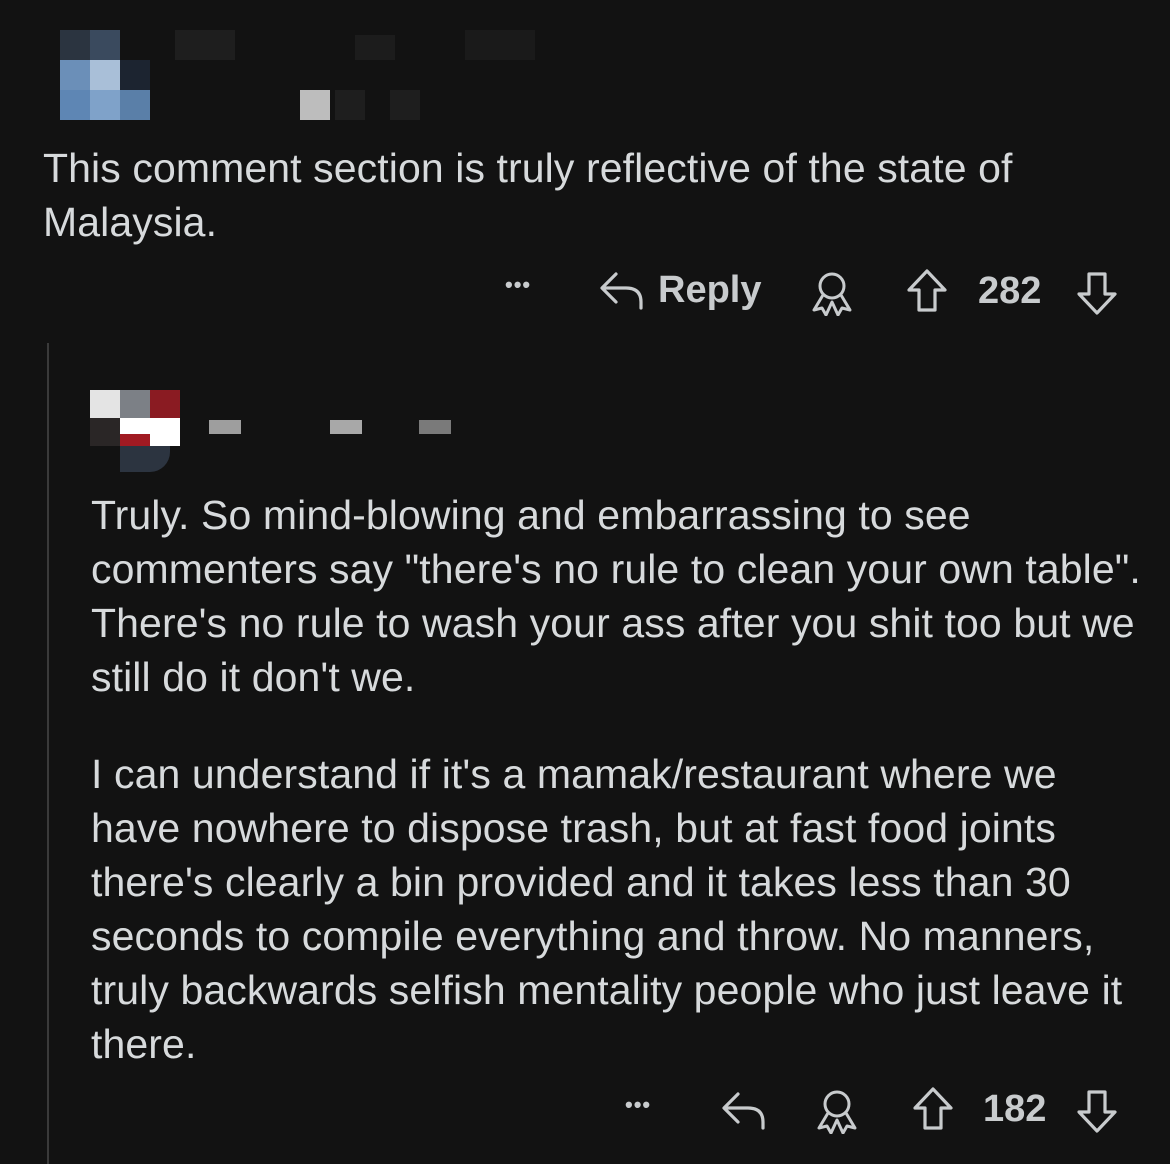 The image size is (1170, 1164). I want to click on comment-1-actions: ••• Reply 282, so click(820, 290).